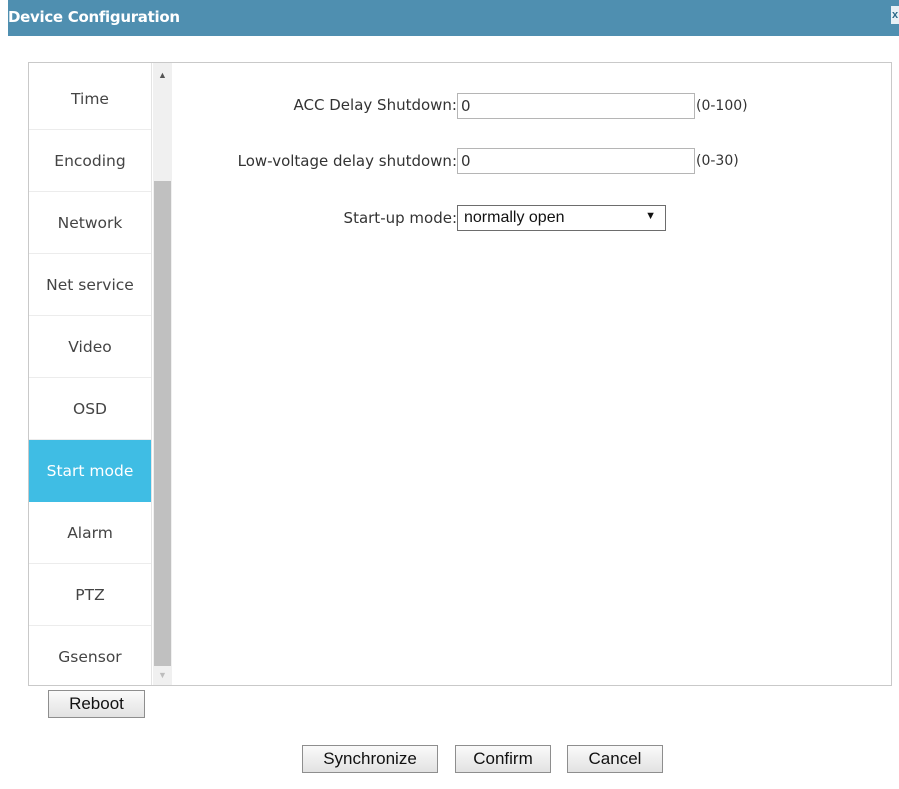  I want to click on low-voltage-delay-range: (0-30), so click(717, 161).